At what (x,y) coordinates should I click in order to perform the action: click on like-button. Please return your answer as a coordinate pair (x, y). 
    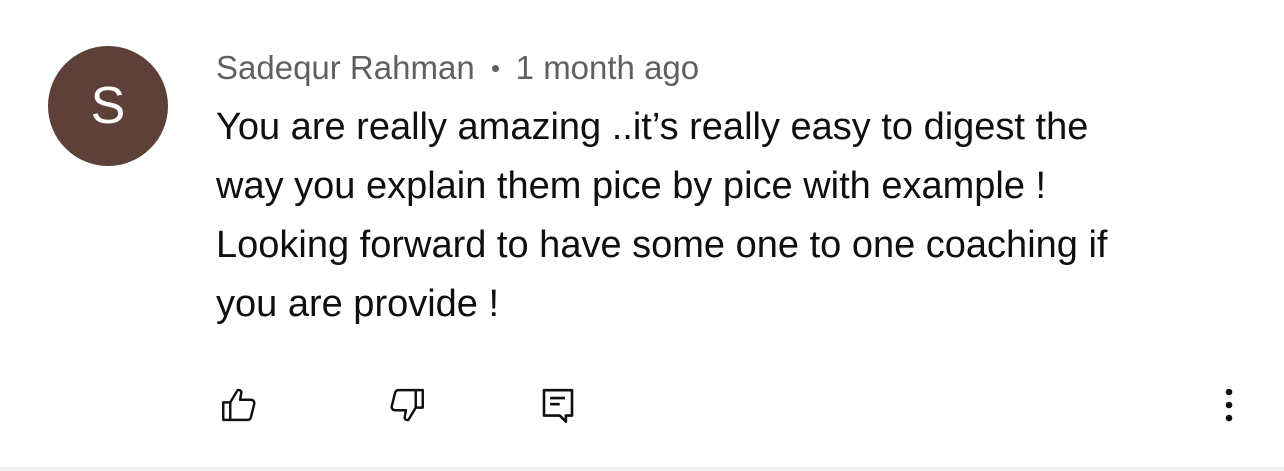
    Looking at the image, I should click on (239, 405).